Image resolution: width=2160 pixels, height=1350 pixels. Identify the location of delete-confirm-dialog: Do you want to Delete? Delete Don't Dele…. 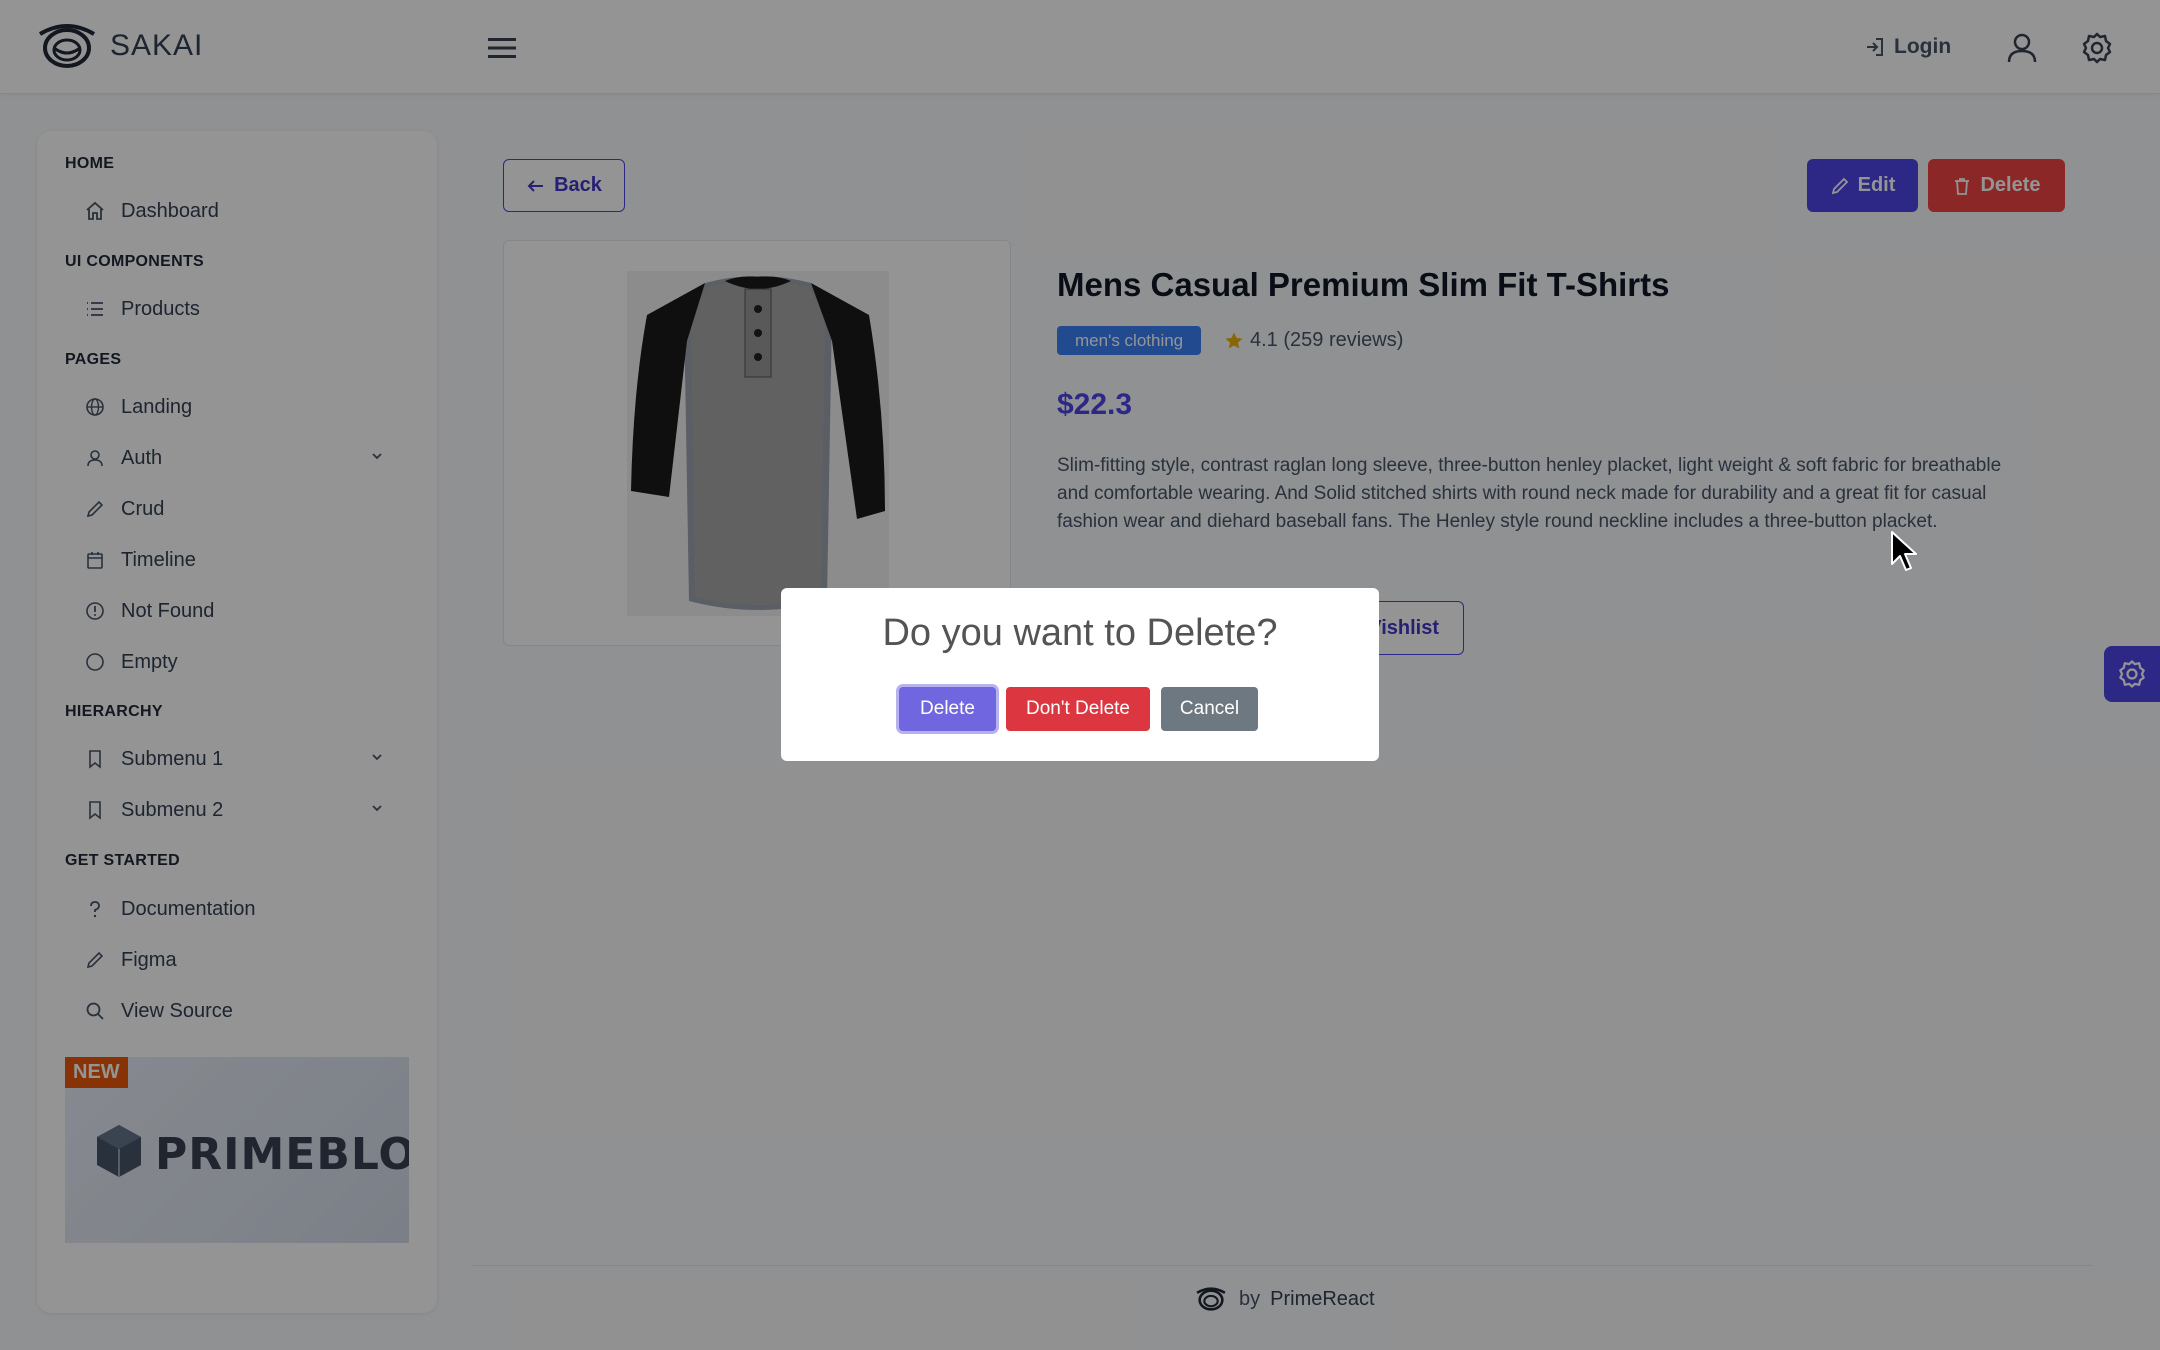
(1080, 674).